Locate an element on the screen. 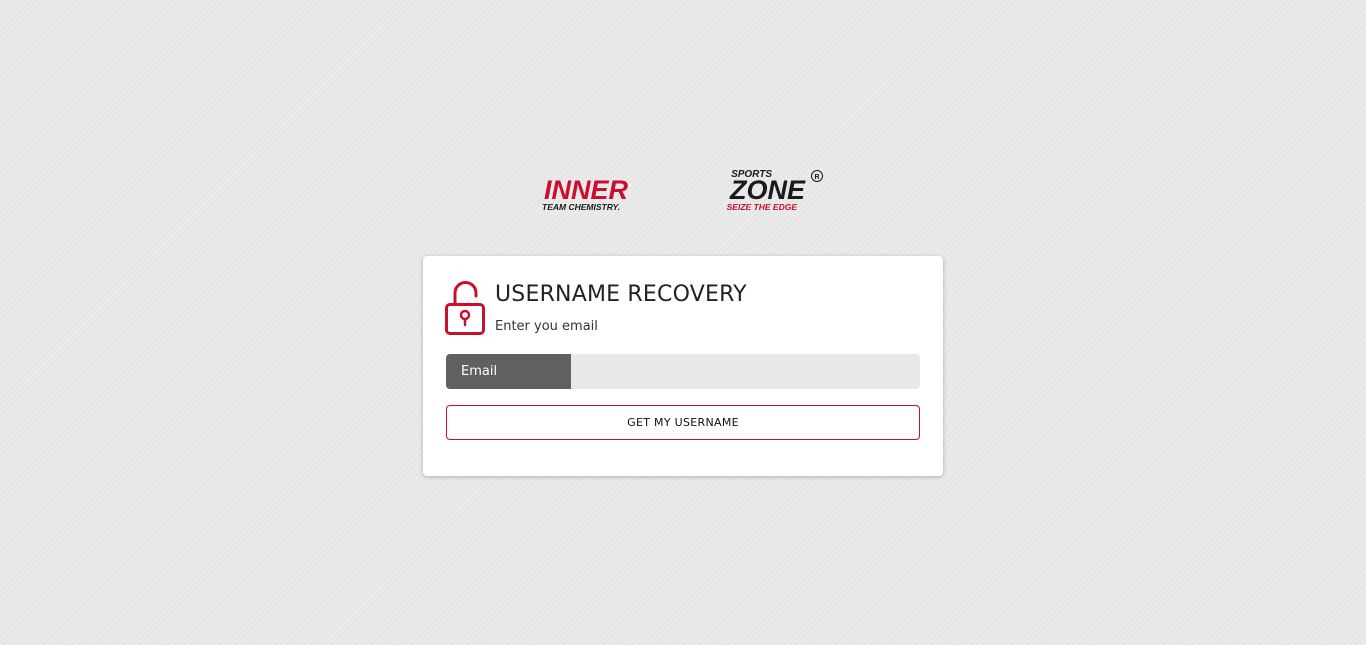  email-field-group: Email is located at coordinates (683, 371).